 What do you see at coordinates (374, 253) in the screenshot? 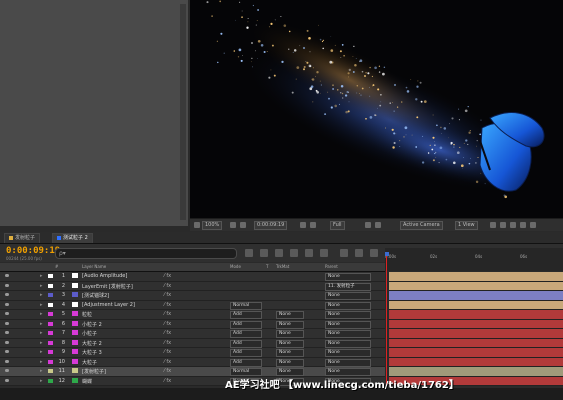
I see `timeline-menu-icon` at bounding box center [374, 253].